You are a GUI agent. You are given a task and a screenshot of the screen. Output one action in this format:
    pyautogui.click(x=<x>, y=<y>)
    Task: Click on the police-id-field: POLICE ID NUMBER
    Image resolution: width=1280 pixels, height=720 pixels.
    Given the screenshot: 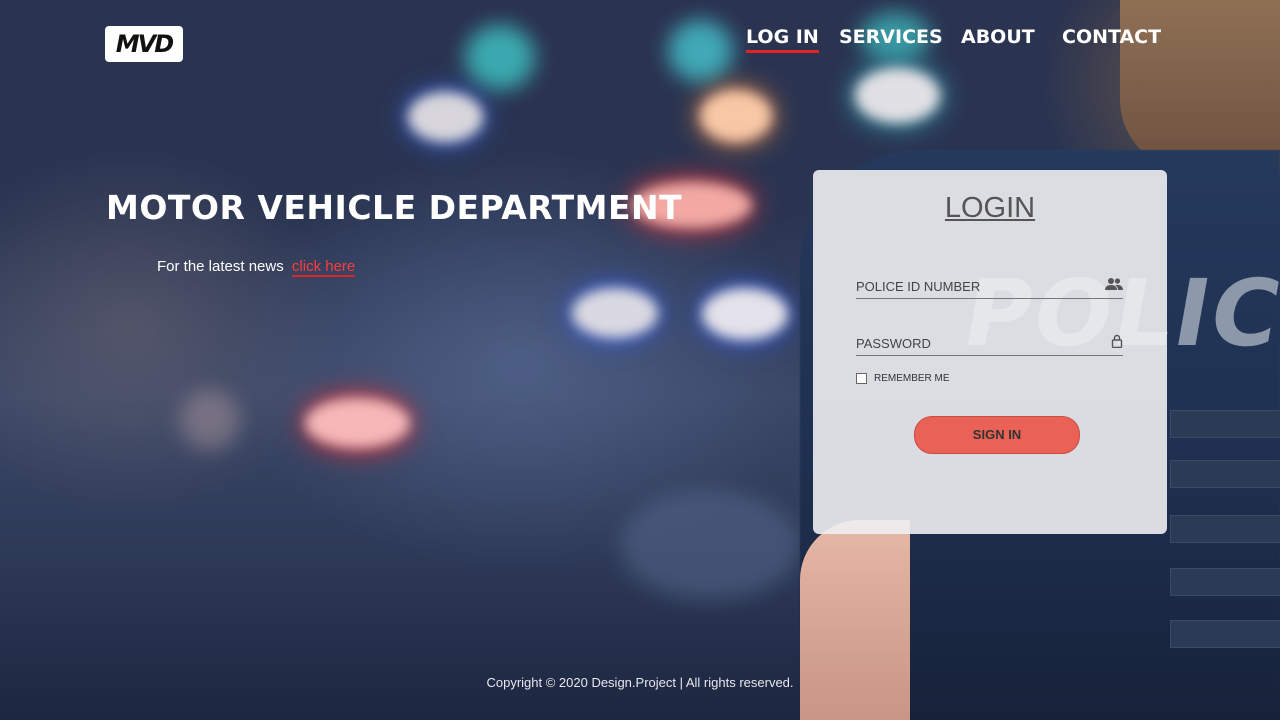 What is the action you would take?
    pyautogui.click(x=989, y=283)
    